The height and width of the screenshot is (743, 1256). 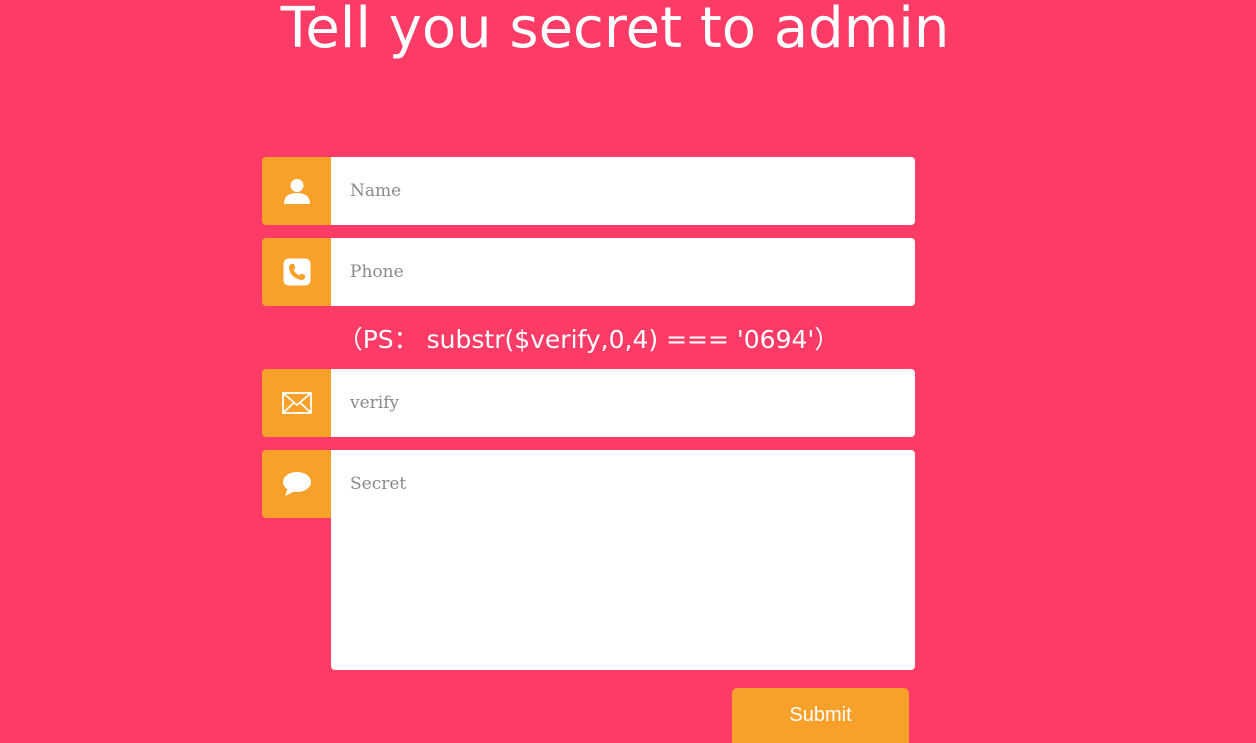 I want to click on secret-textarea, so click(x=623, y=560).